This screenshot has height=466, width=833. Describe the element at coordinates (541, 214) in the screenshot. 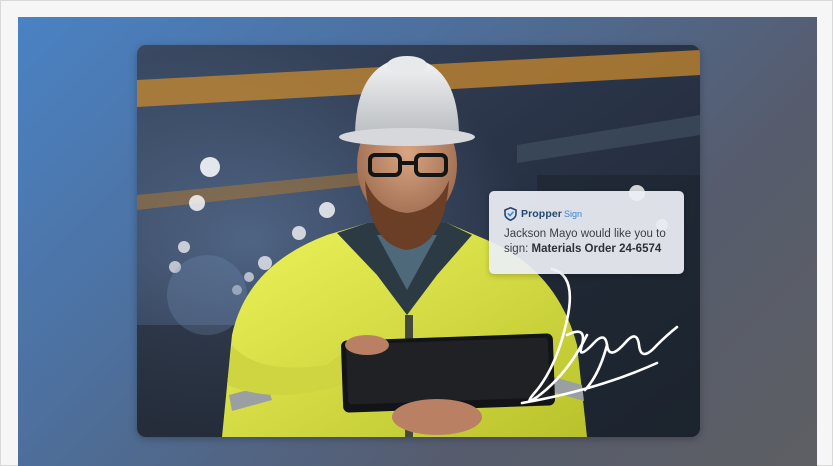

I see `brand-name: Propper` at that location.